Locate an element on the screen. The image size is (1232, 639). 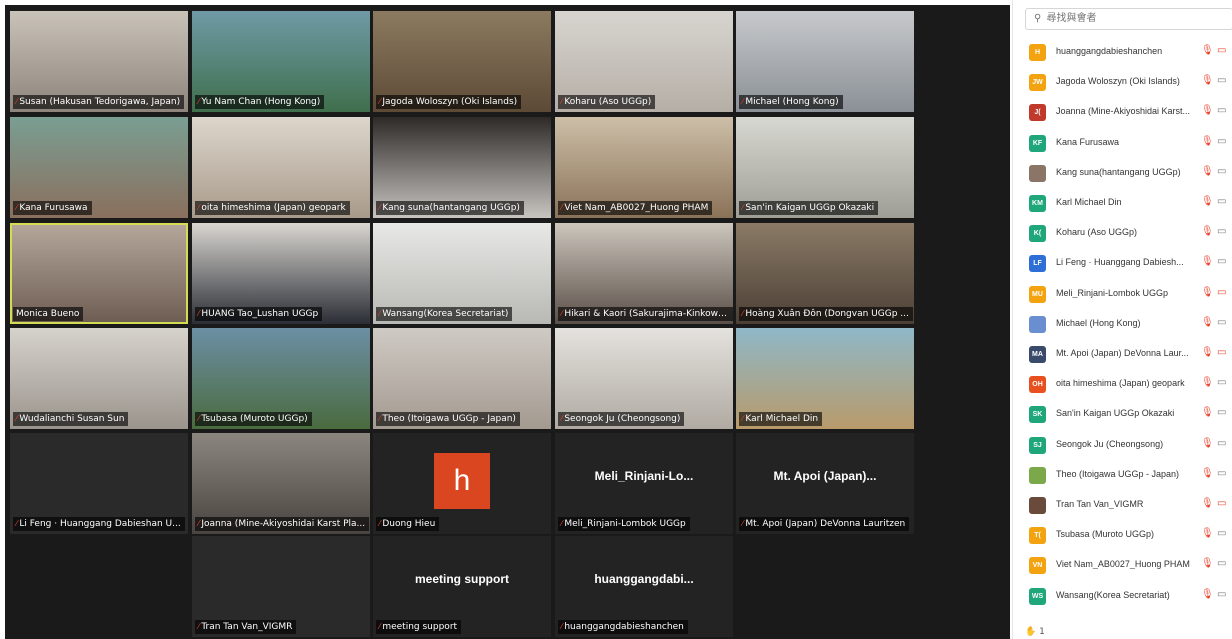
avatar: KF is located at coordinates (1037, 143).